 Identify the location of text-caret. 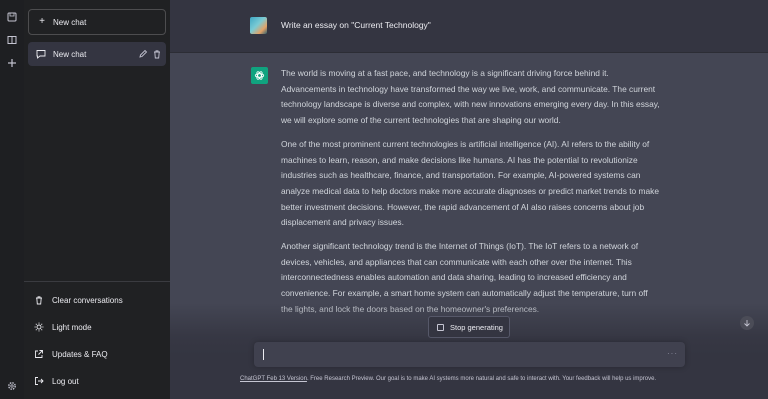
(263, 354).